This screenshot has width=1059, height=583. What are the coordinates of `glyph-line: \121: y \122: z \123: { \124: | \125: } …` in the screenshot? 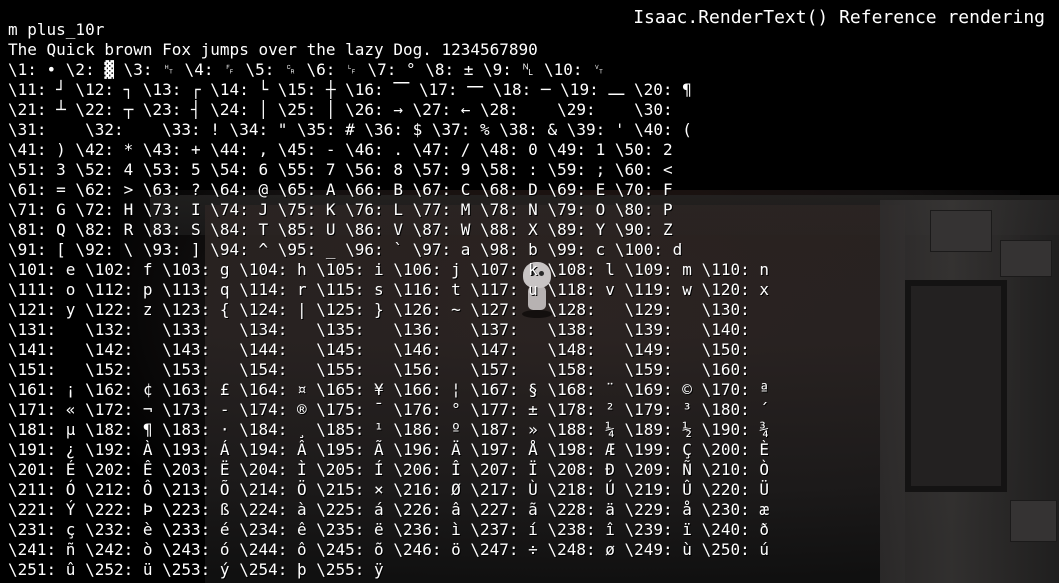 It's located at (379, 309).